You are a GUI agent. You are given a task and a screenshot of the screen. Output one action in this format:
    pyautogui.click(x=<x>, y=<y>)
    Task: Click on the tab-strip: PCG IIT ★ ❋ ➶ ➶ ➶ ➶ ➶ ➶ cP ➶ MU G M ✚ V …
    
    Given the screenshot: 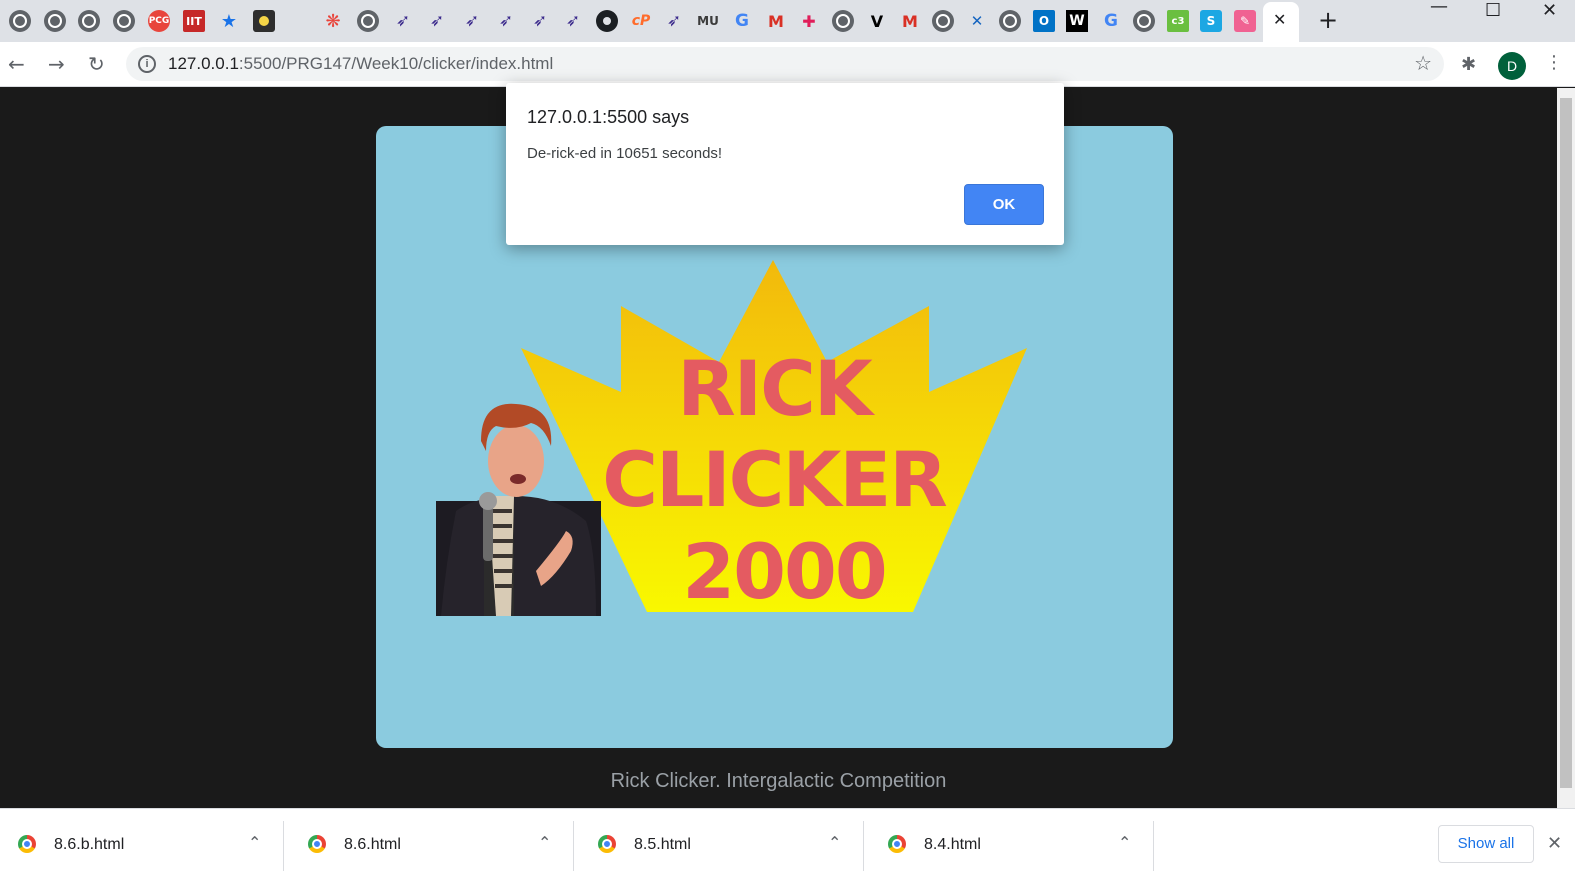 What is the action you would take?
    pyautogui.click(x=787, y=21)
    